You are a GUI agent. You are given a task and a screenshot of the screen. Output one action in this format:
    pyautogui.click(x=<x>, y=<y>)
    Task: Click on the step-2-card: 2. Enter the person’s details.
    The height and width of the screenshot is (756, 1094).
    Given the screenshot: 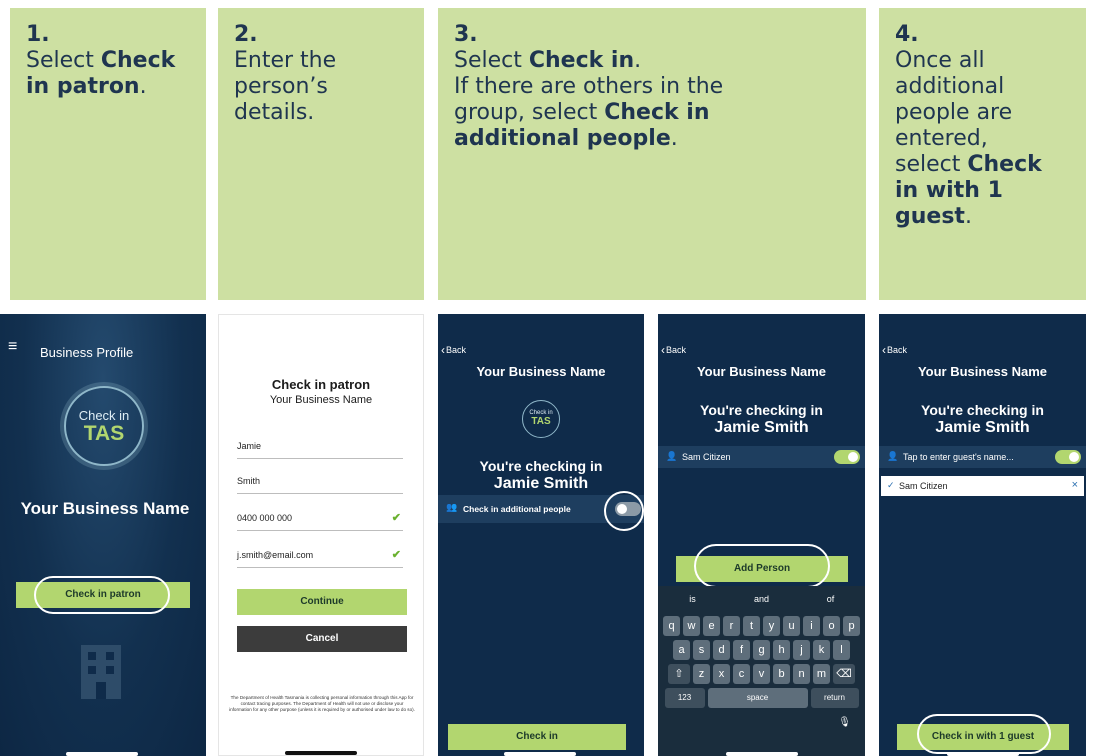 What is the action you would take?
    pyautogui.click(x=321, y=154)
    